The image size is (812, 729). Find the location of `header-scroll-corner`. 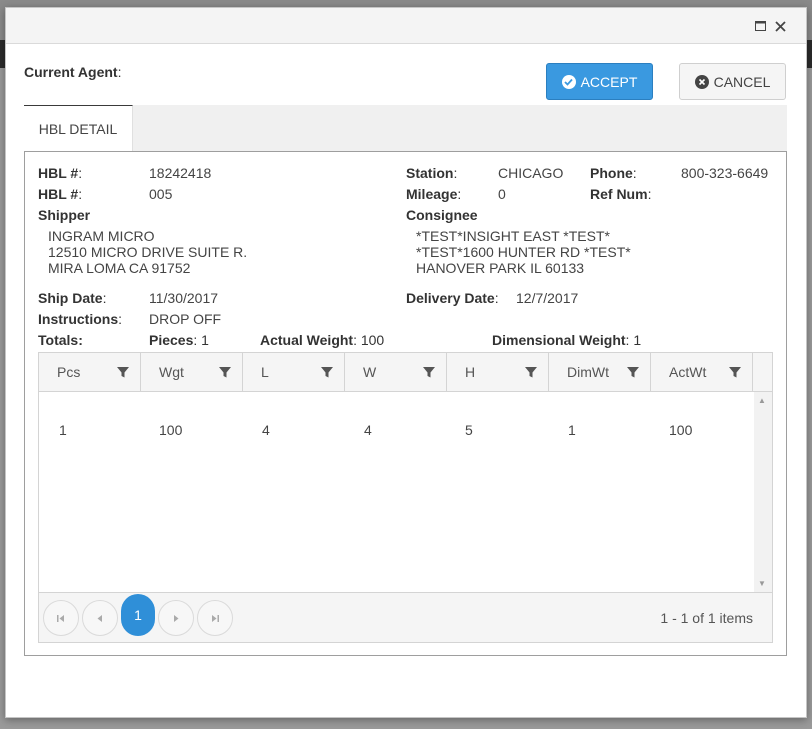

header-scroll-corner is located at coordinates (762, 372).